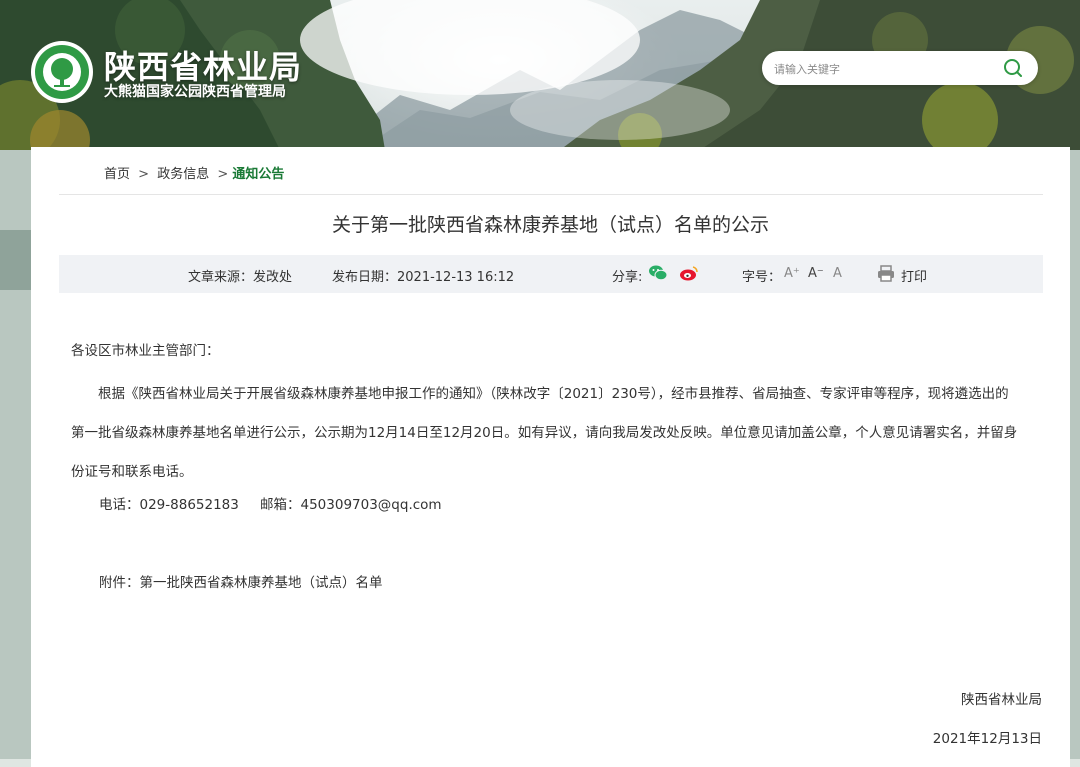 The height and width of the screenshot is (767, 1080). I want to click on article-source: 文章来源：发改处, so click(240, 277).